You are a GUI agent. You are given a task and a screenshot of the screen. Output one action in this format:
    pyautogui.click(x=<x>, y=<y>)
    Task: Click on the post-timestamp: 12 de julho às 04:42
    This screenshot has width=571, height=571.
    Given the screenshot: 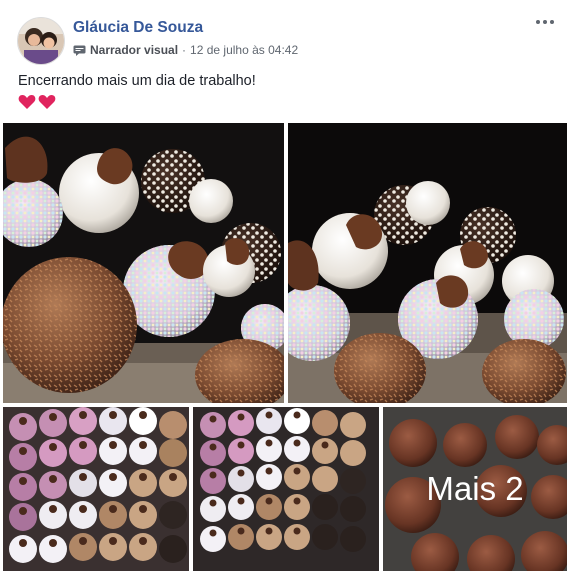 What is the action you would take?
    pyautogui.click(x=244, y=50)
    